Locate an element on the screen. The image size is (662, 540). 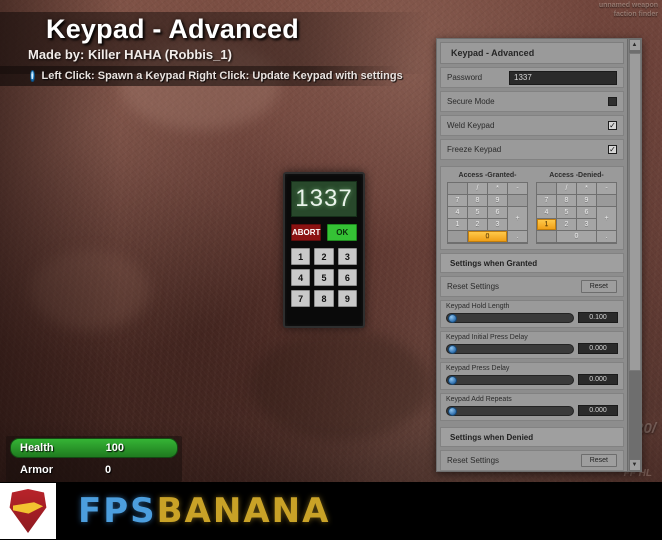
author-credit: Made by: Killer HAHA (Robbis_1) is located at coordinates (130, 54).